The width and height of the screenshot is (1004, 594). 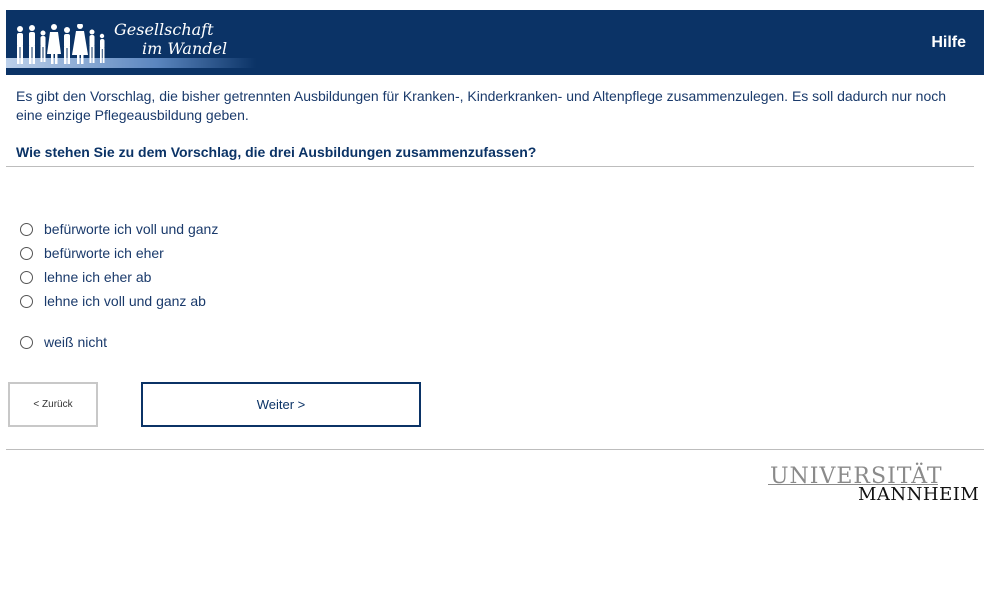 I want to click on option-befuerworte-voll: befürworte ich voll und ganz, so click(x=119, y=229).